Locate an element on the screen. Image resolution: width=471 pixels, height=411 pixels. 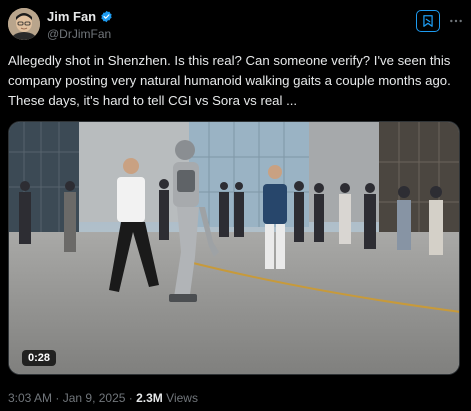
tweet-date: Jan 9, 2025 is located at coordinates (94, 398).